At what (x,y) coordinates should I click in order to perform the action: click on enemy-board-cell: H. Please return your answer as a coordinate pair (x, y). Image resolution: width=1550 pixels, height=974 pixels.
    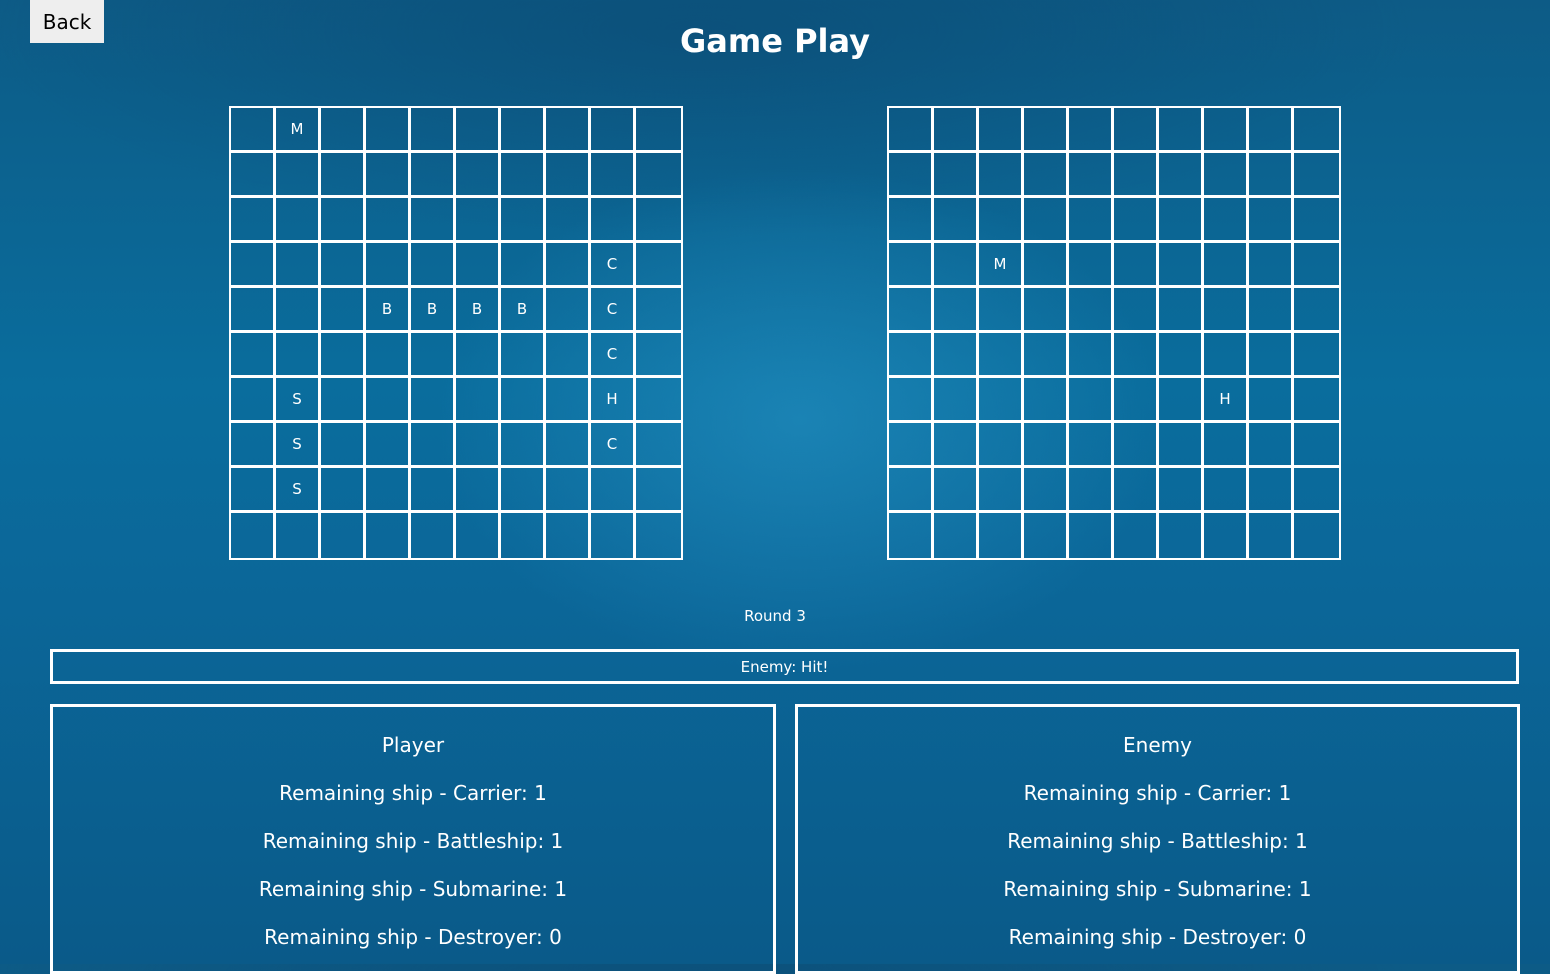
    Looking at the image, I should click on (1226, 400).